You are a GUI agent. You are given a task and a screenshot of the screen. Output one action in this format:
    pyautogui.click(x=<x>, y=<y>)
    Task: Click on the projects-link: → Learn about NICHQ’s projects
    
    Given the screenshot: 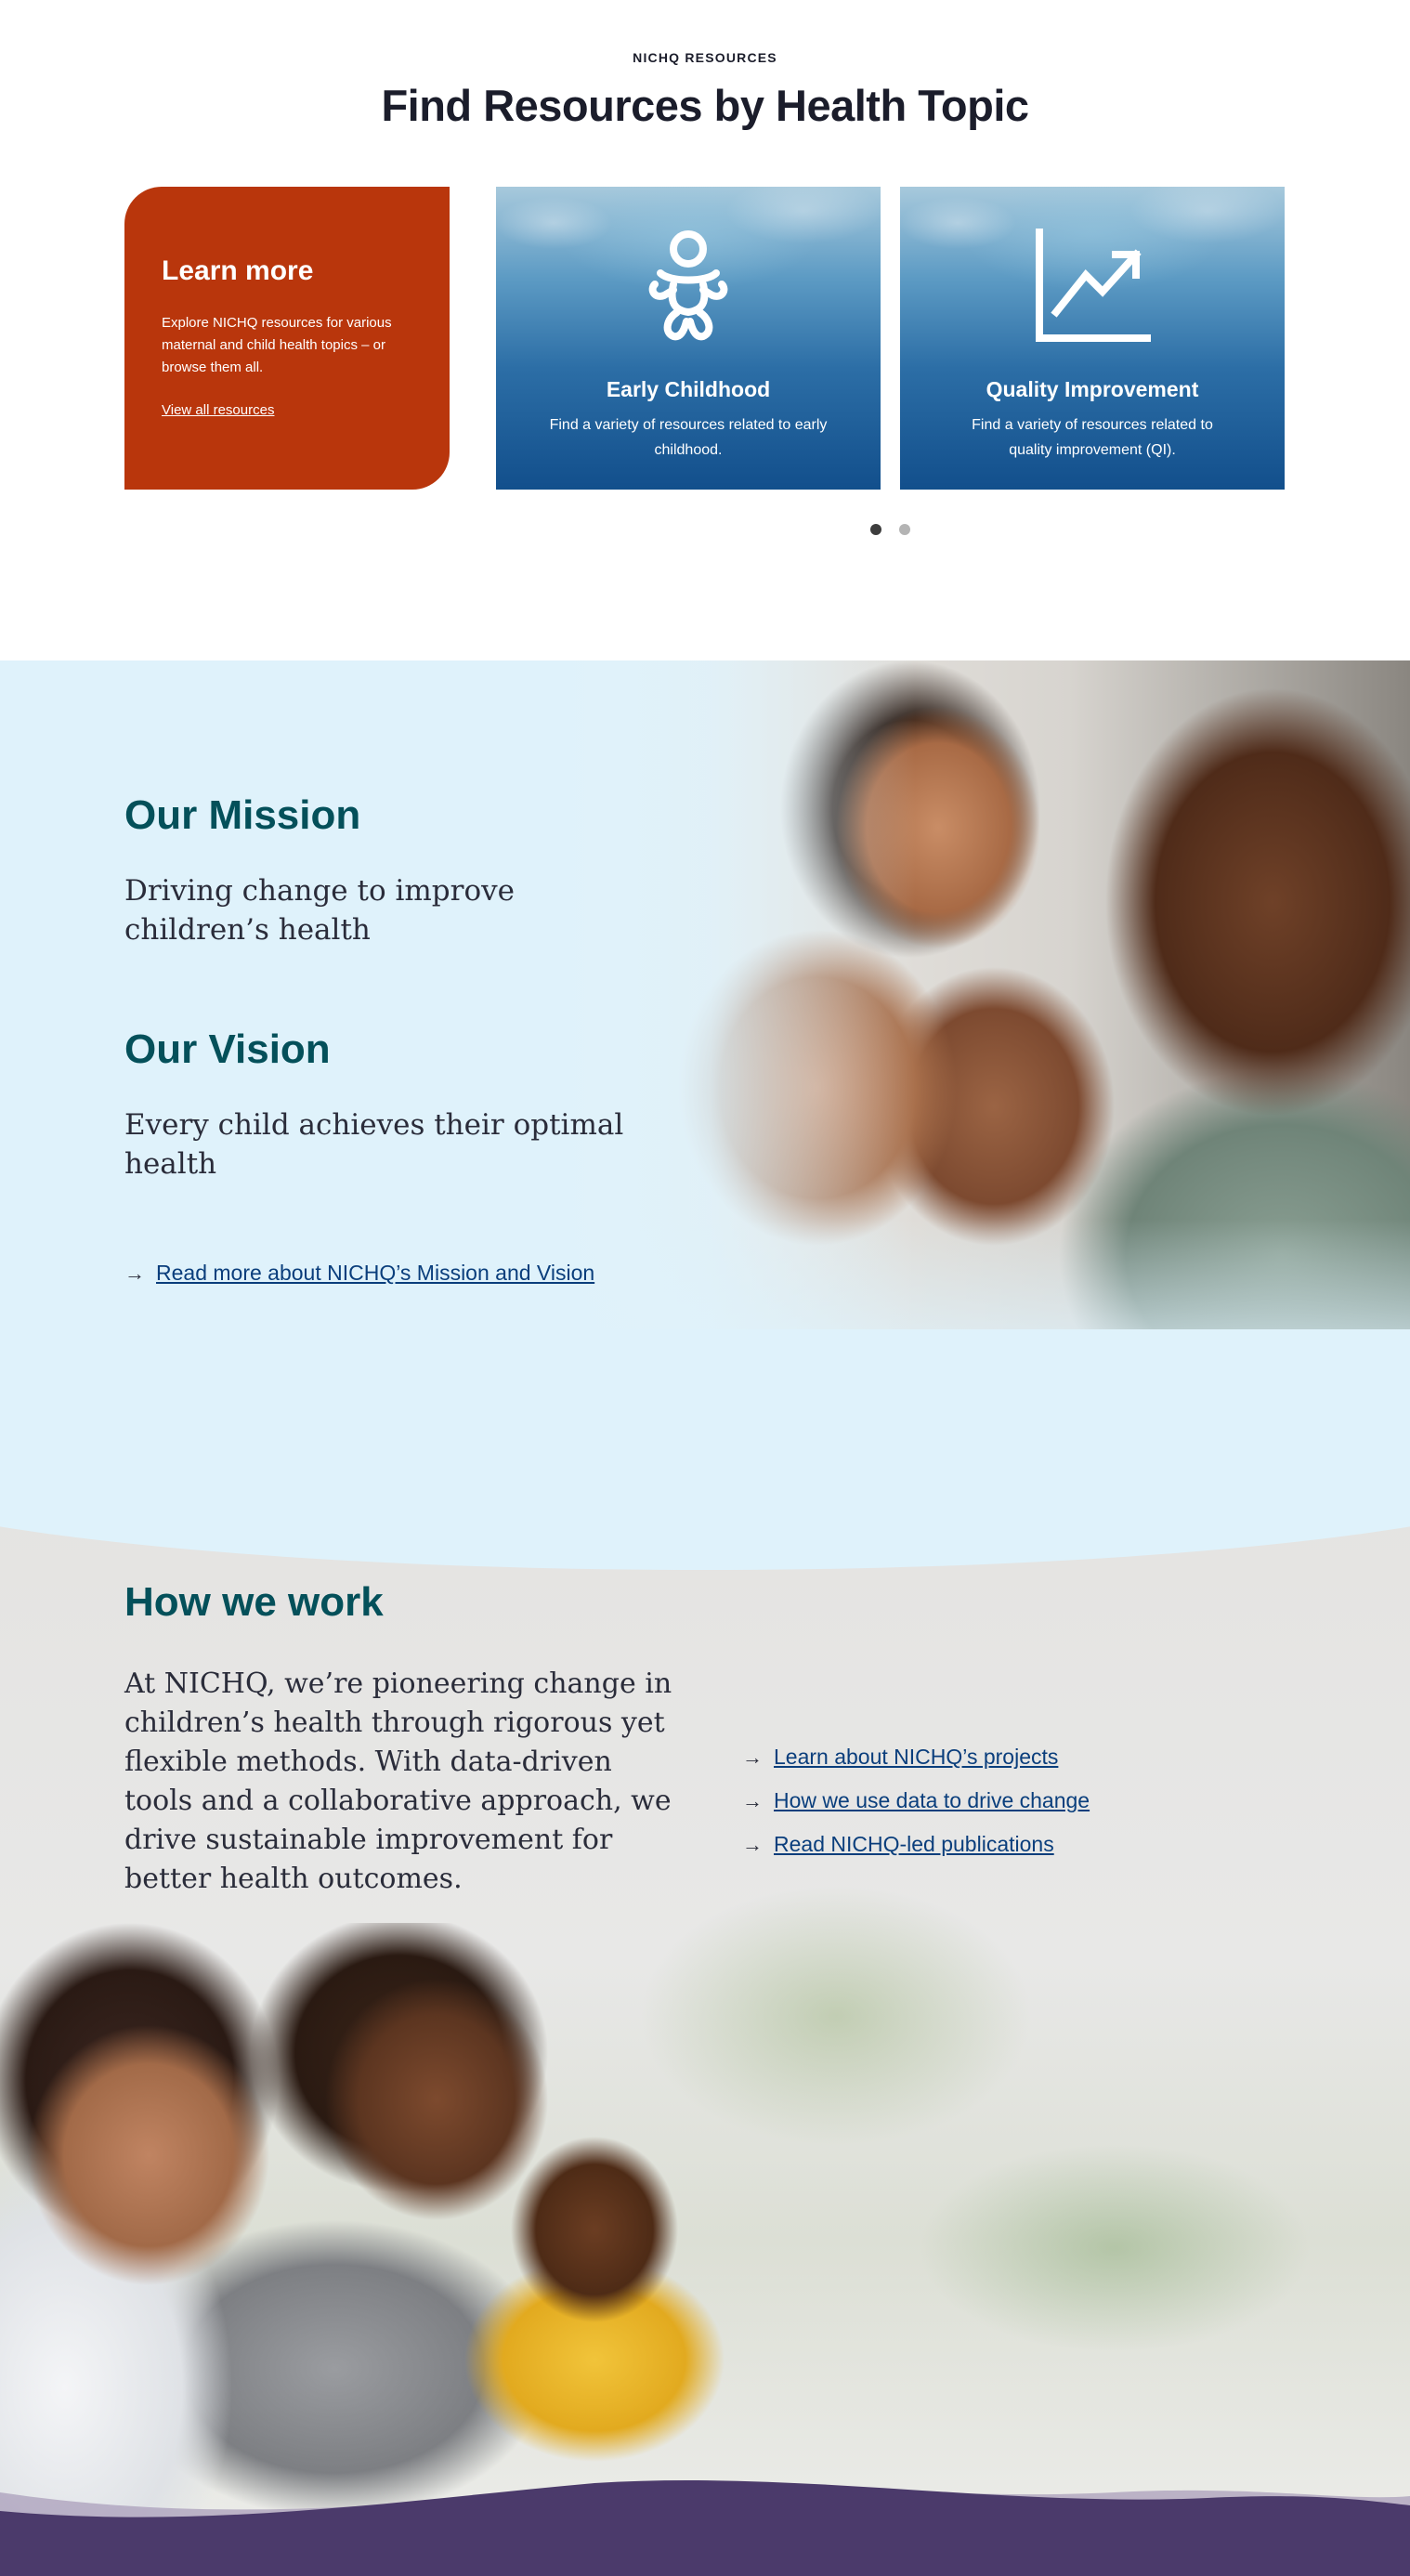 What is the action you would take?
    pyautogui.click(x=916, y=1757)
    